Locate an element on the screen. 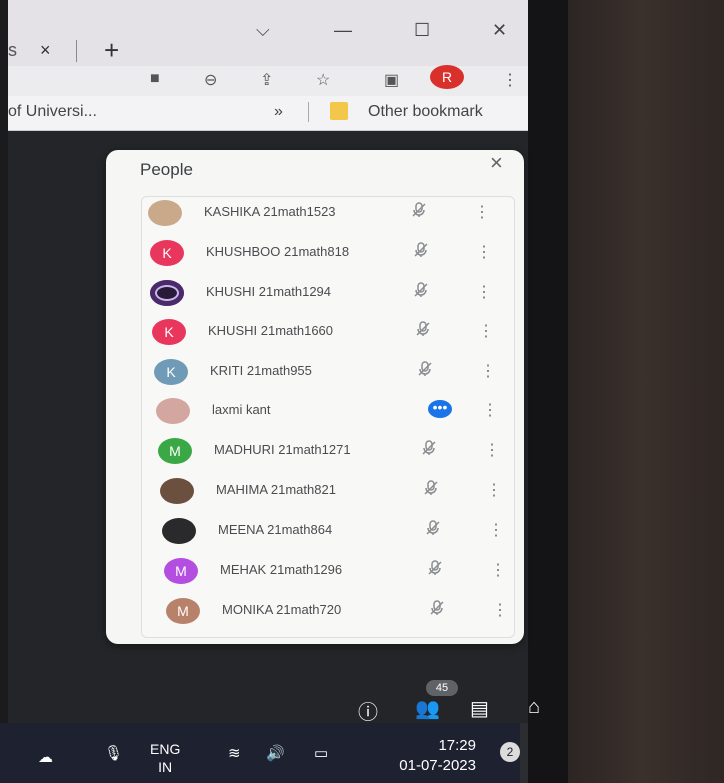 The width and height of the screenshot is (724, 783). menu-icon: ⋮ is located at coordinates (510, 80).